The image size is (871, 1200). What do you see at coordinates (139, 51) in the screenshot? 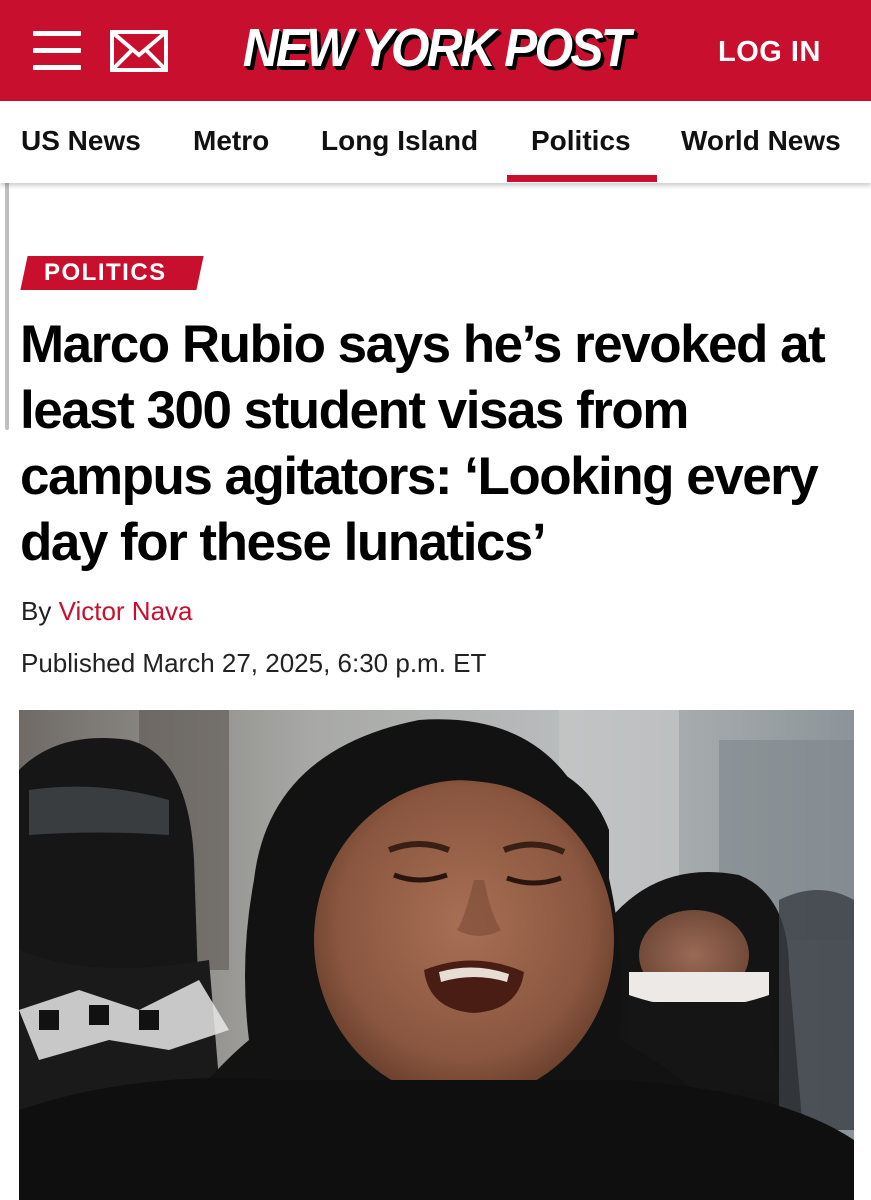
I see `mail-icon` at bounding box center [139, 51].